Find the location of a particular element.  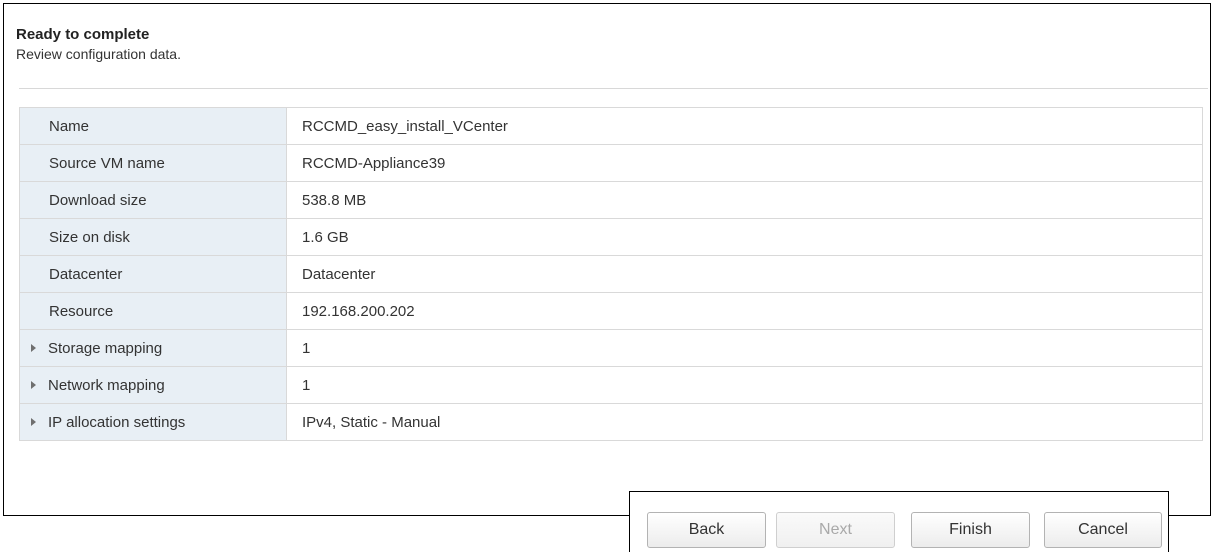

table-row: Download size 538.8 MB is located at coordinates (611, 200).